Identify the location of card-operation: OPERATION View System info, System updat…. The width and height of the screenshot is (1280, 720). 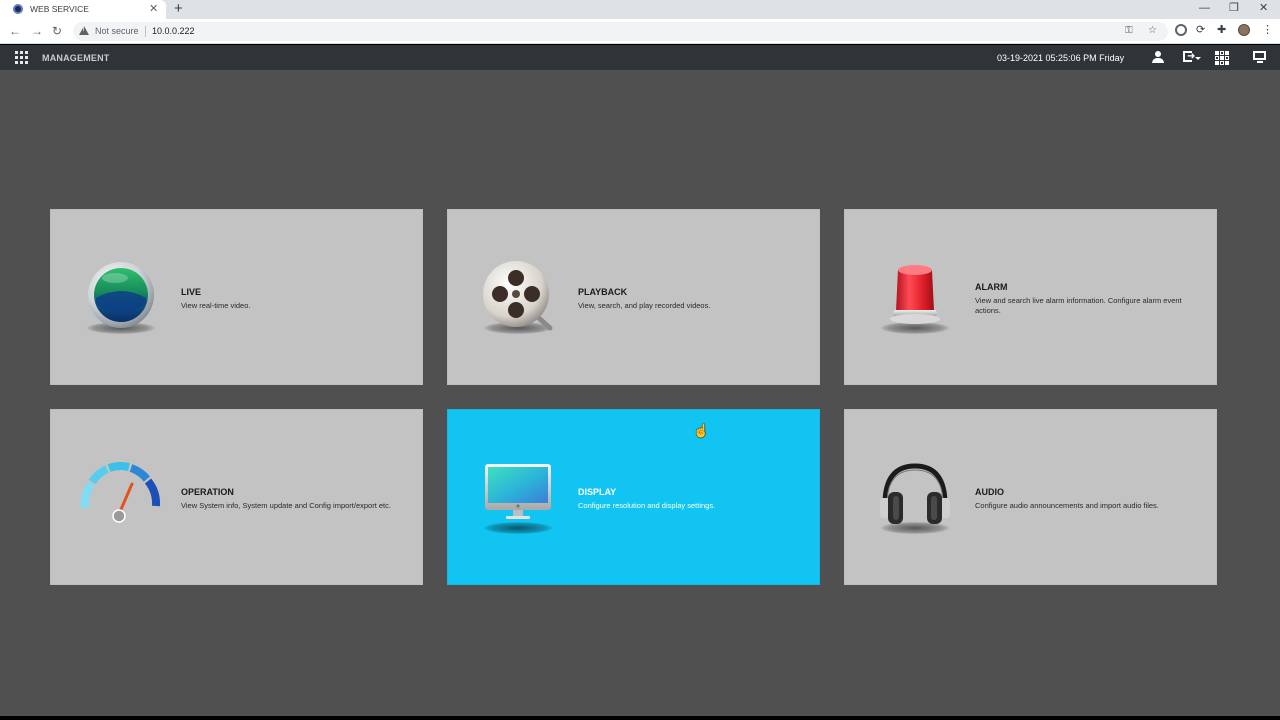
(236, 497).